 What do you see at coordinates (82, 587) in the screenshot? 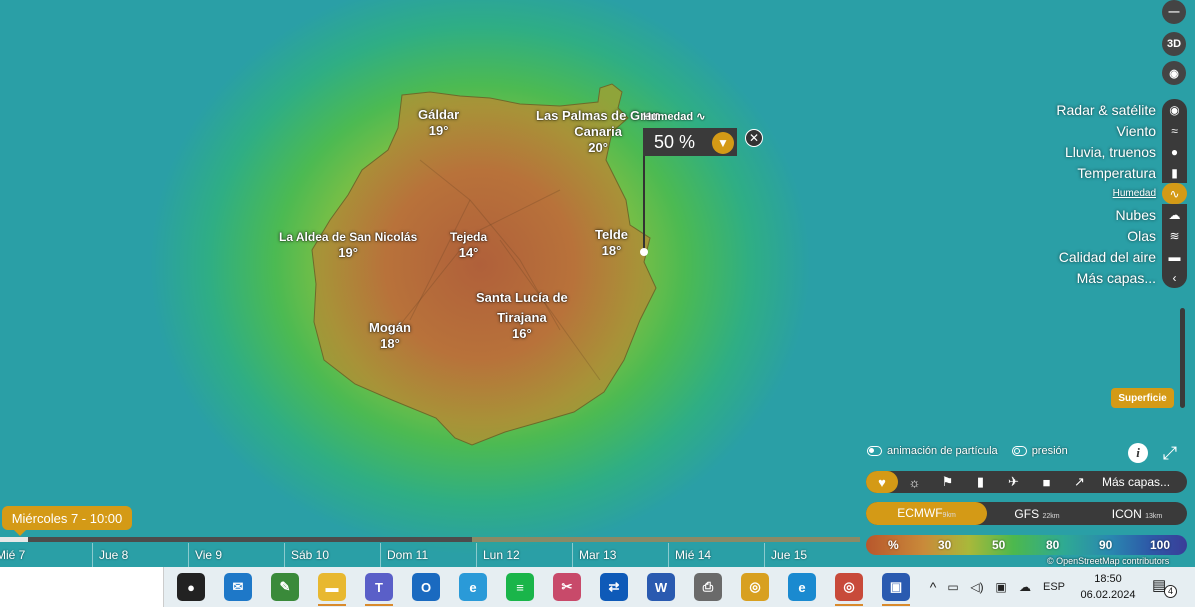
I see `taskbar-search-box` at bounding box center [82, 587].